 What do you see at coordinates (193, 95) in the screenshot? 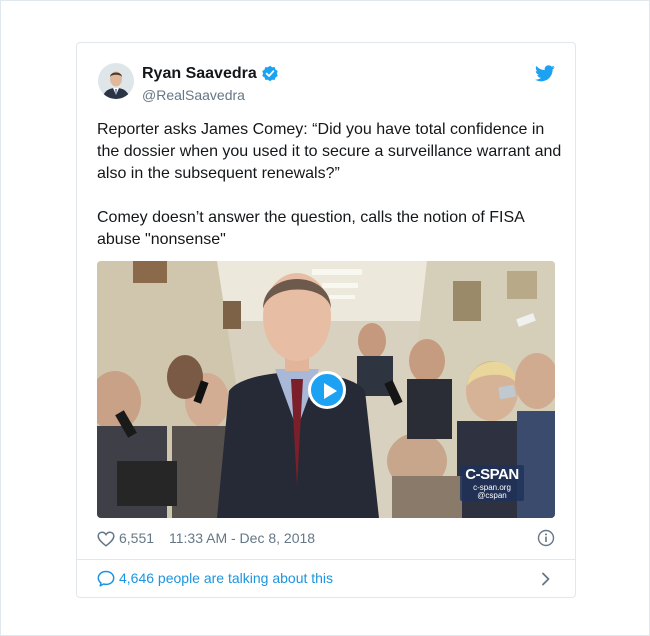
I see `author-handle: @RealSaavedra` at bounding box center [193, 95].